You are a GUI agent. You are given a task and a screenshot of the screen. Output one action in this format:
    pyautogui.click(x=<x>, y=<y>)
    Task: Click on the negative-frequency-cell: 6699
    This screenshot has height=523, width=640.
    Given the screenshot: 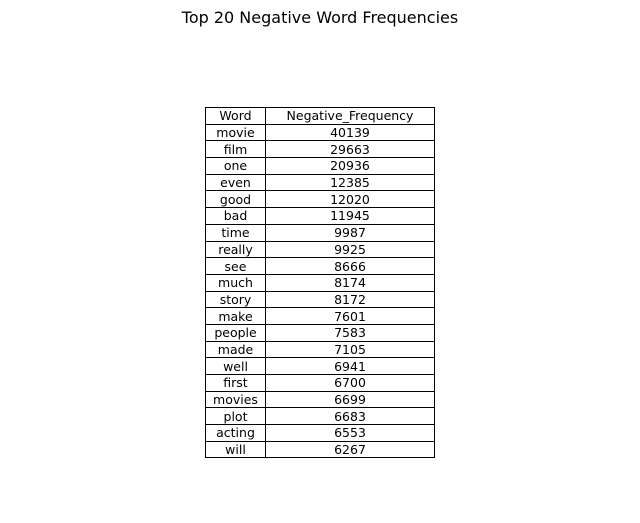 What is the action you would take?
    pyautogui.click(x=350, y=399)
    